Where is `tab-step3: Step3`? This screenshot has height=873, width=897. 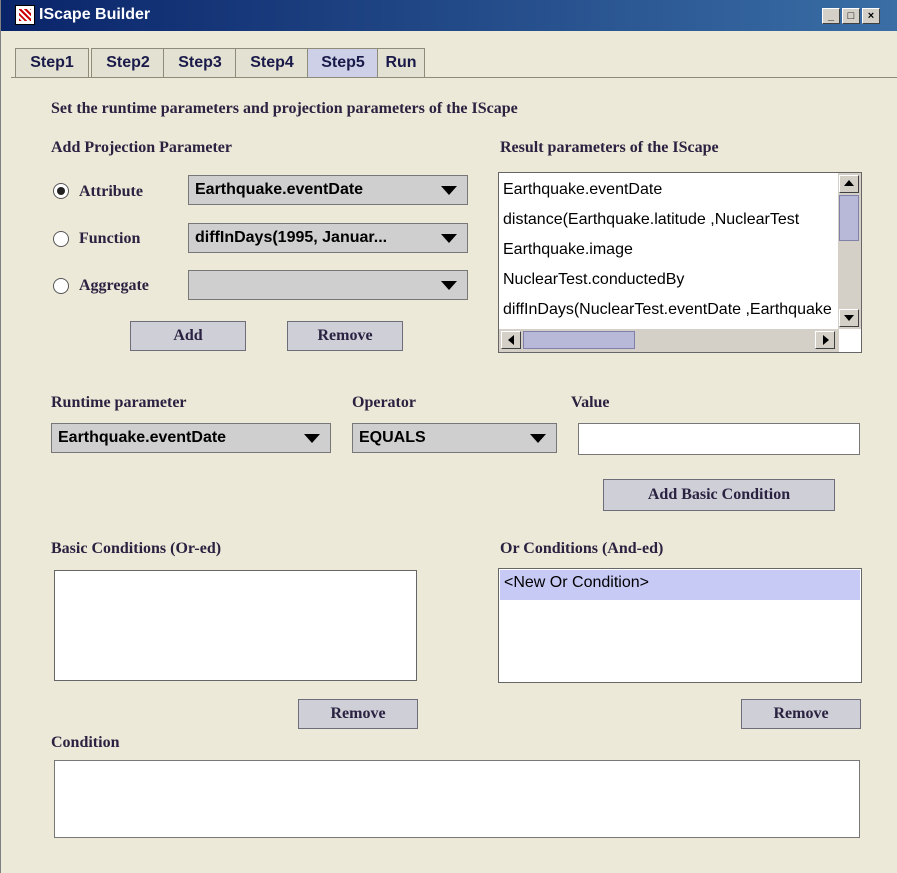
tab-step3: Step3 is located at coordinates (200, 62).